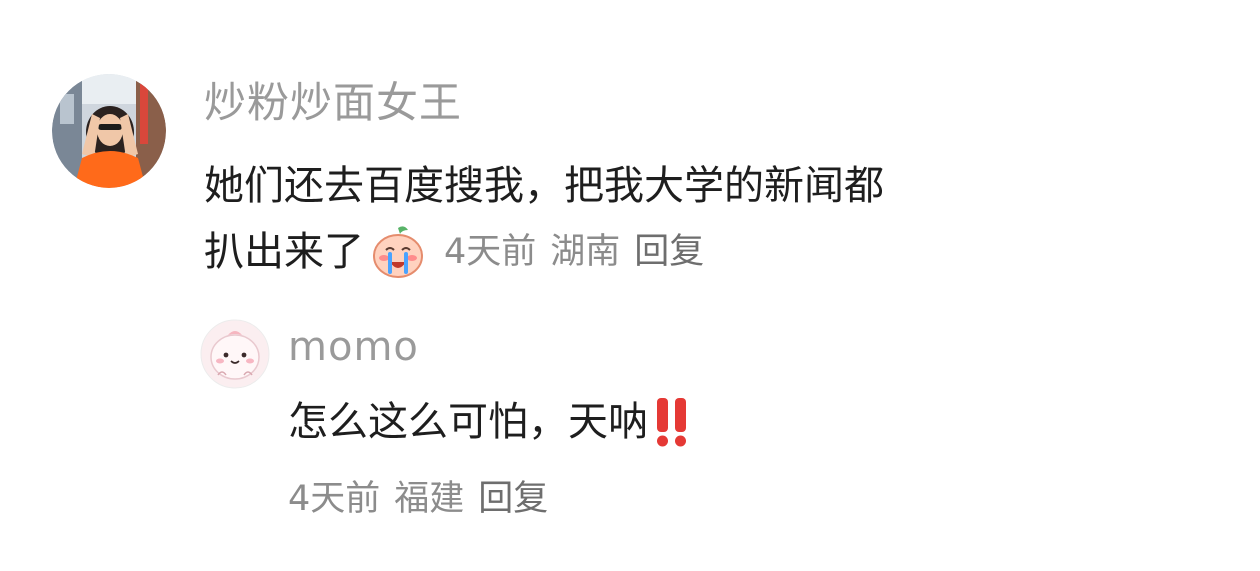 Image resolution: width=1260 pixels, height=571 pixels. I want to click on reply-text-row: 怎么这么可怕，天呐, so click(489, 422).